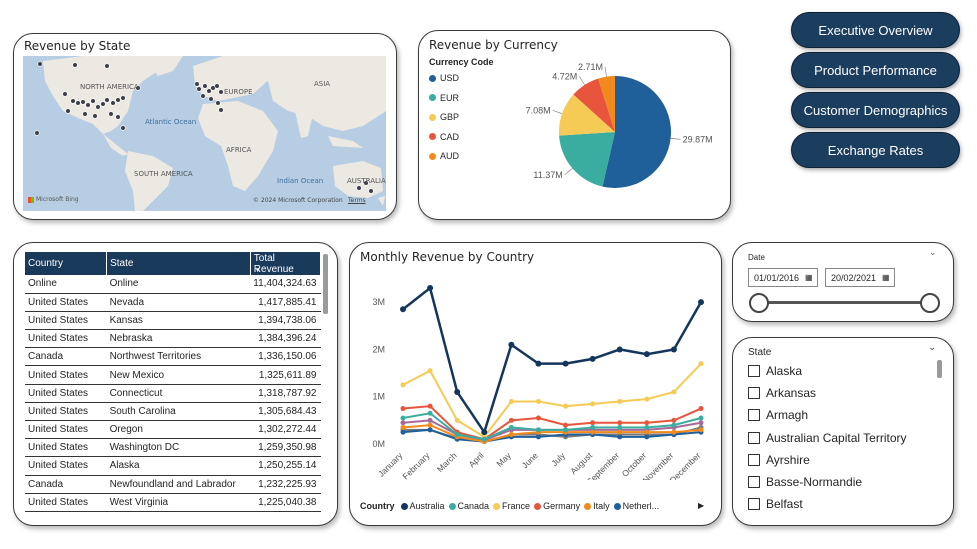  What do you see at coordinates (932, 347) in the screenshot?
I see `state-slicer-chevron-icon: ⌄` at bounding box center [932, 347].